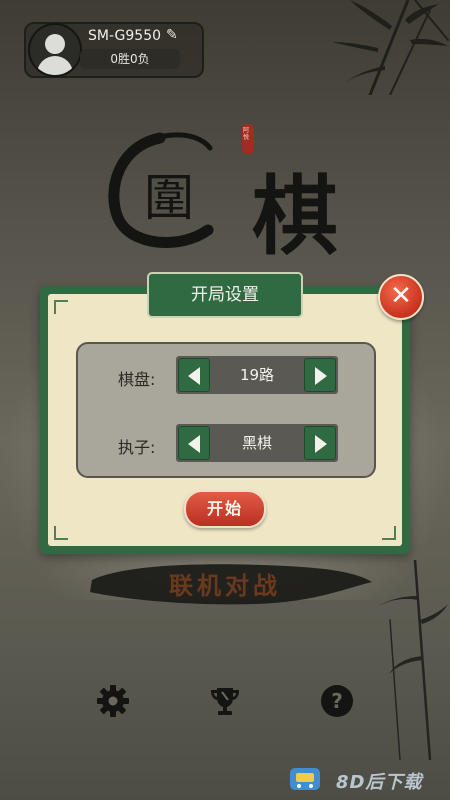  Describe the element at coordinates (137, 379) in the screenshot. I see `board-size-label: 棋盘:` at that location.